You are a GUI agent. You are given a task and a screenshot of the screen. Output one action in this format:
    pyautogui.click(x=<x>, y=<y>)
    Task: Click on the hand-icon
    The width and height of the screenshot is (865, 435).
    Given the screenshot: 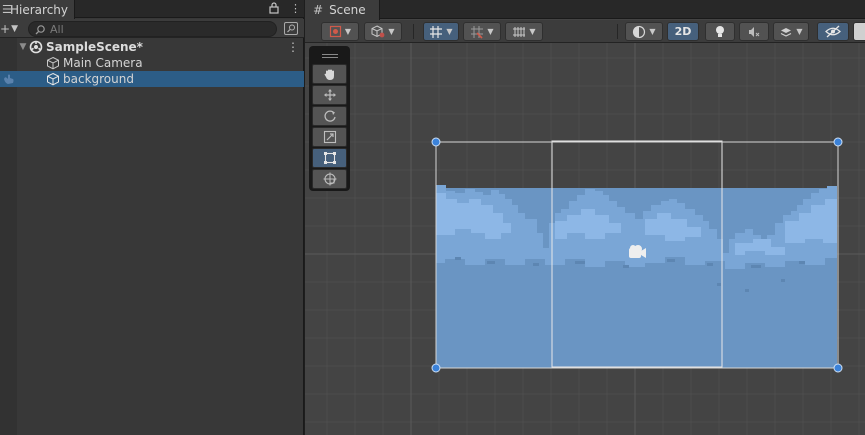 What is the action you would take?
    pyautogui.click(x=329, y=74)
    